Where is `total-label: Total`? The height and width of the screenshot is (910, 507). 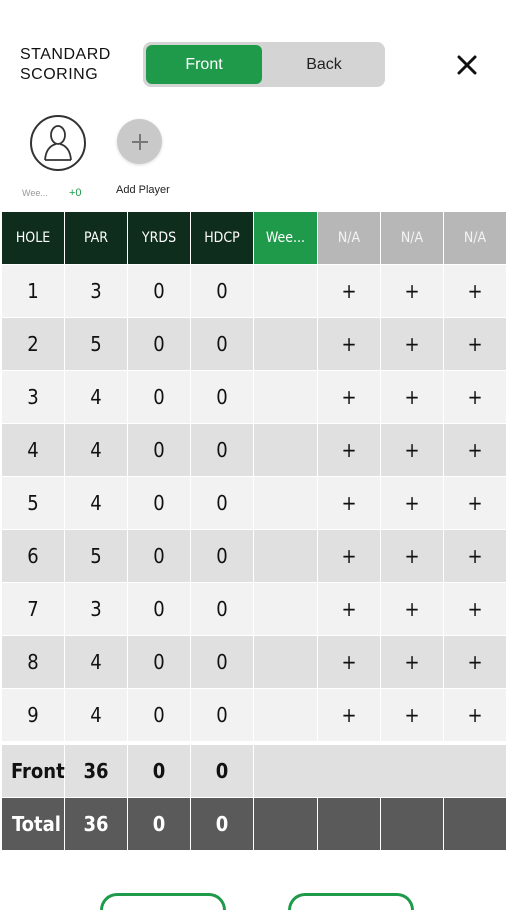
total-label: Total is located at coordinates (33, 824).